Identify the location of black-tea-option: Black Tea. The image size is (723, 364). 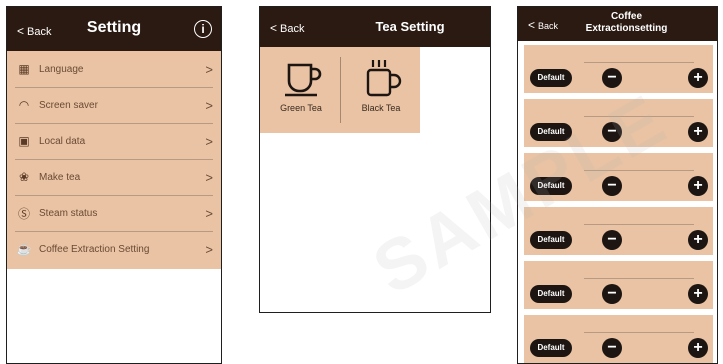
(381, 90).